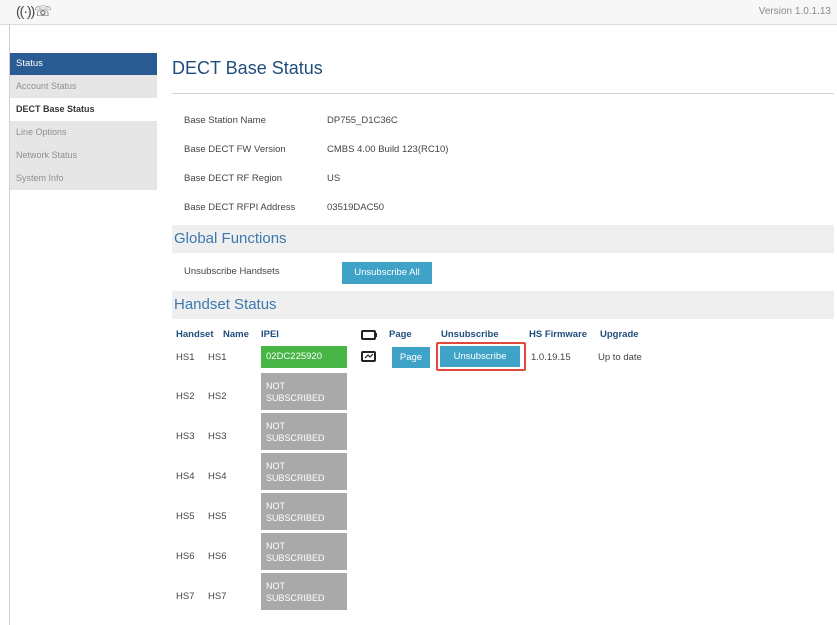  I want to click on info-label: Base DECT RF Region, so click(233, 178).